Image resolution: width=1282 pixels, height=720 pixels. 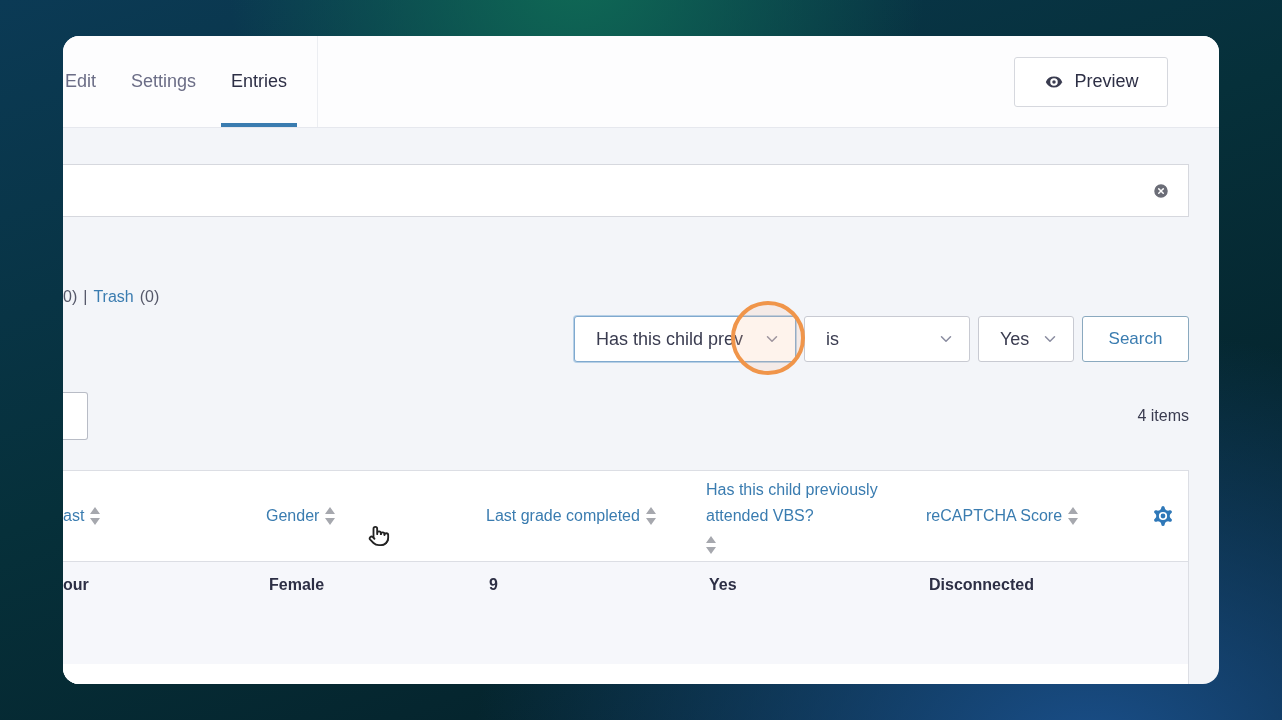 What do you see at coordinates (1091, 81) in the screenshot?
I see `preview-button: Preview` at bounding box center [1091, 81].